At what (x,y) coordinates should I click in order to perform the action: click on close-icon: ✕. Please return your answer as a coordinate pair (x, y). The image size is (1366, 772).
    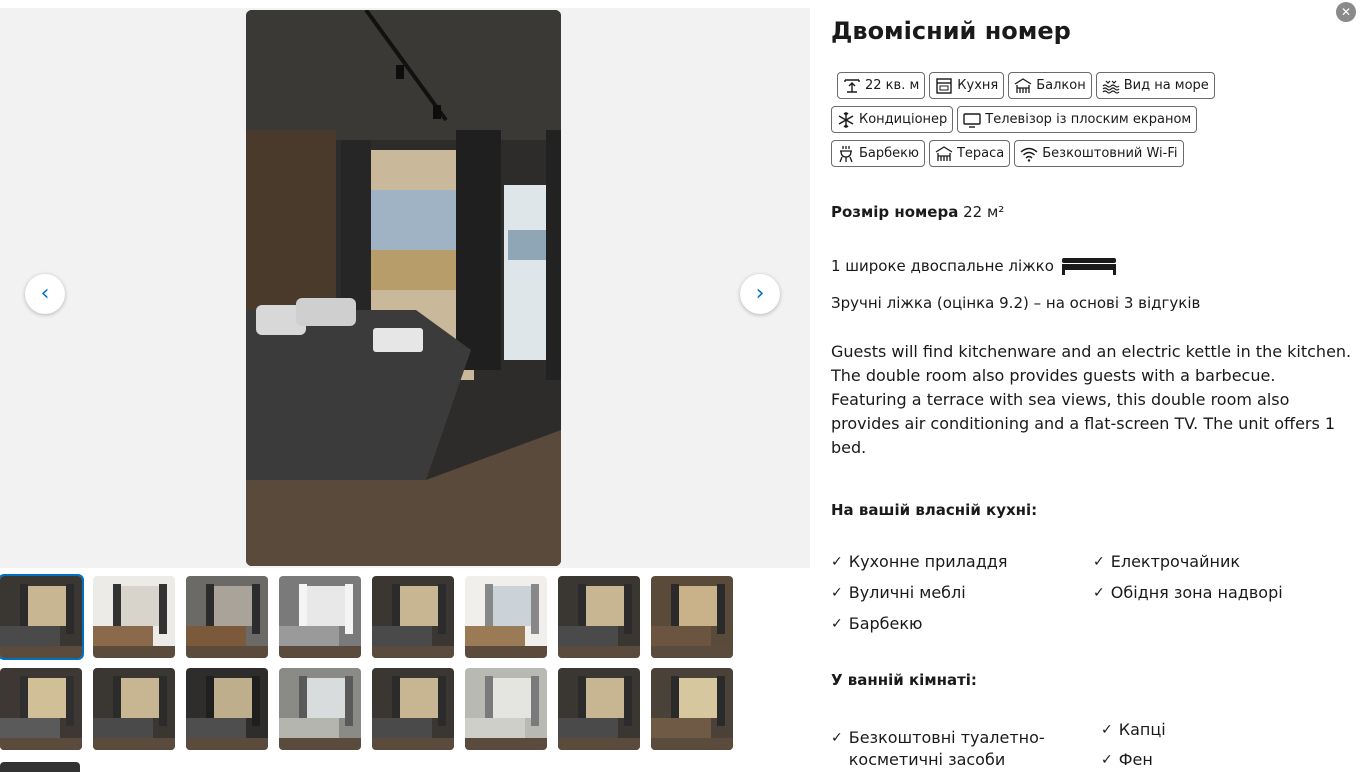
    Looking at the image, I should click on (1346, 12).